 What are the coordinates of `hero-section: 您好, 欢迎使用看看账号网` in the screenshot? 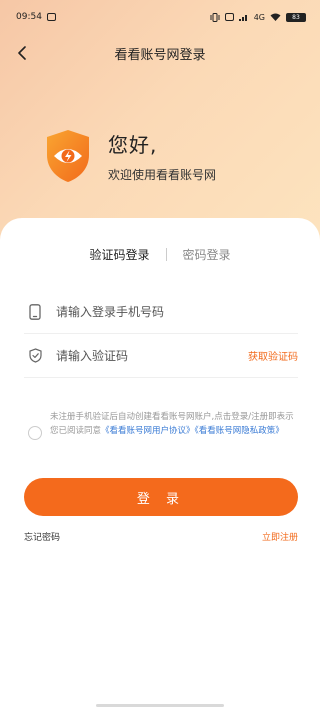 It's located at (130, 156).